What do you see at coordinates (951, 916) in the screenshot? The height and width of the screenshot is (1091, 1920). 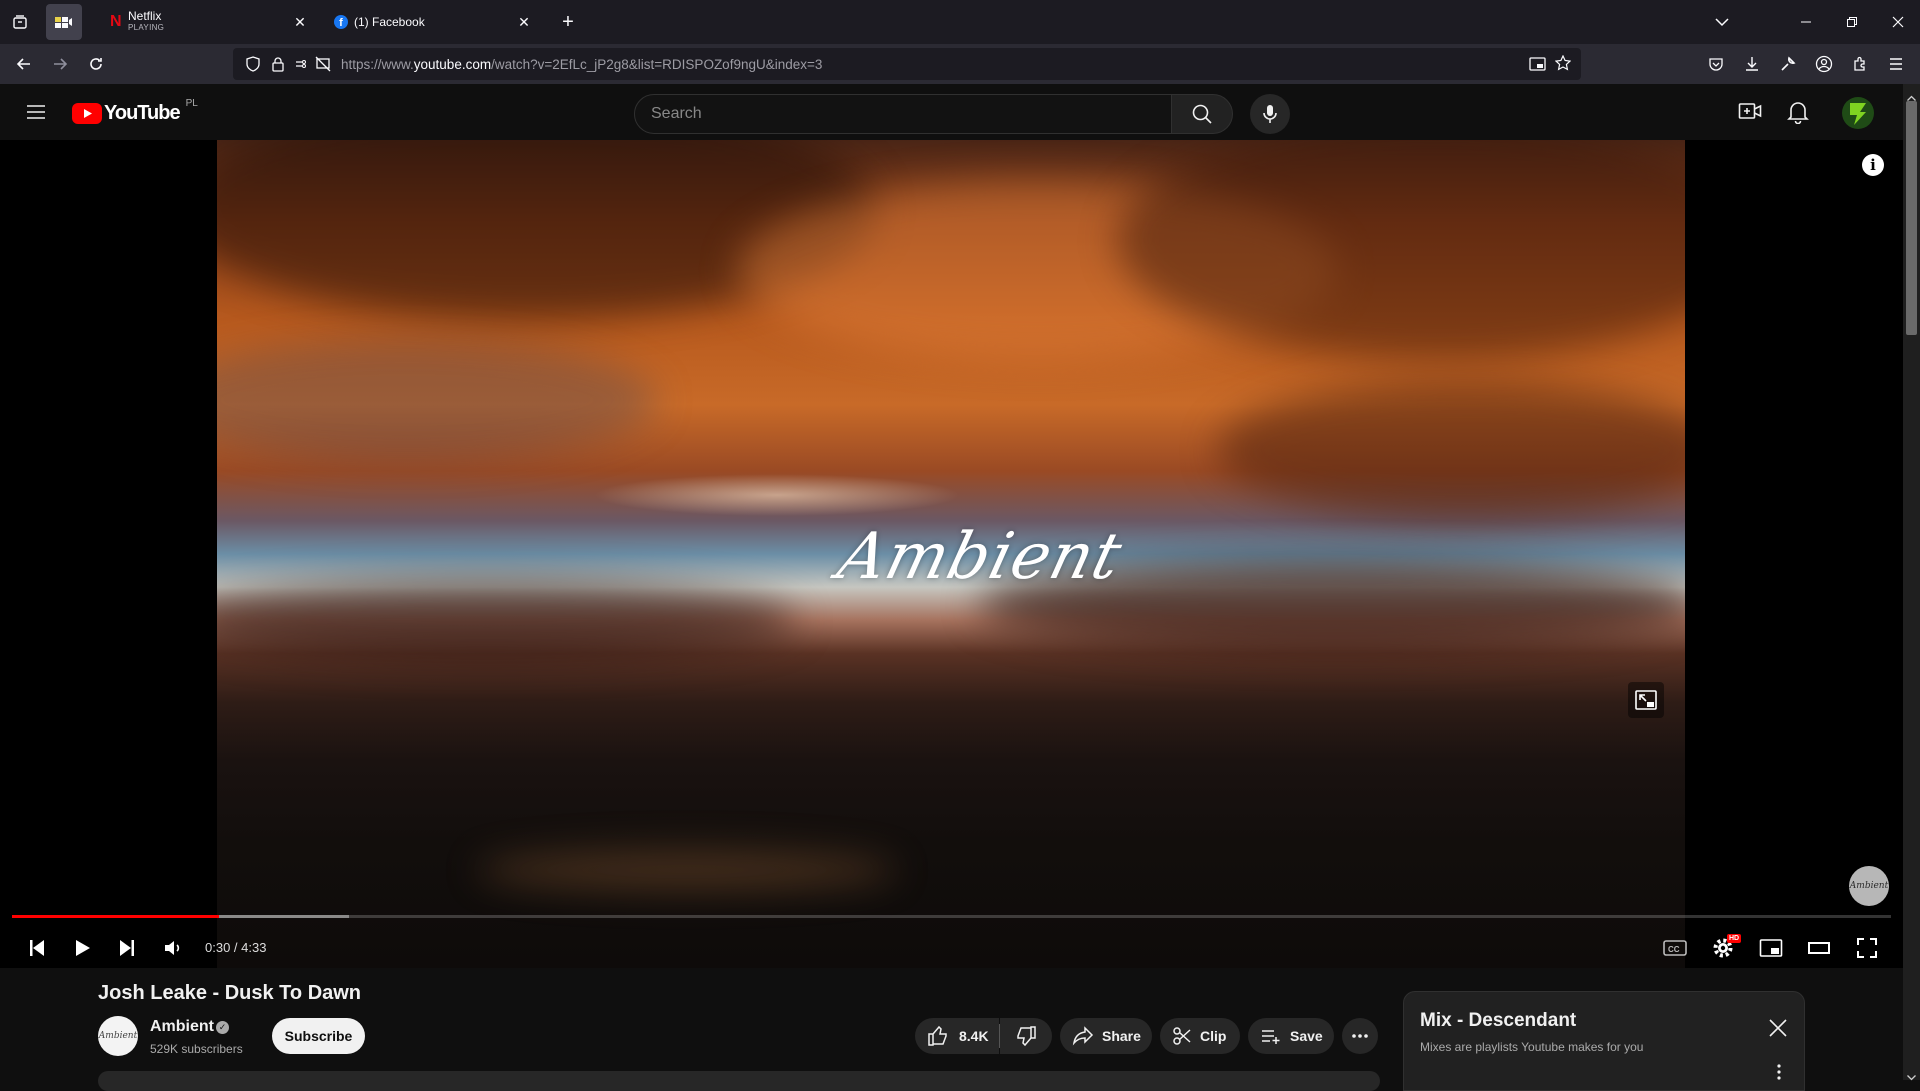 I see `progress-bar` at bounding box center [951, 916].